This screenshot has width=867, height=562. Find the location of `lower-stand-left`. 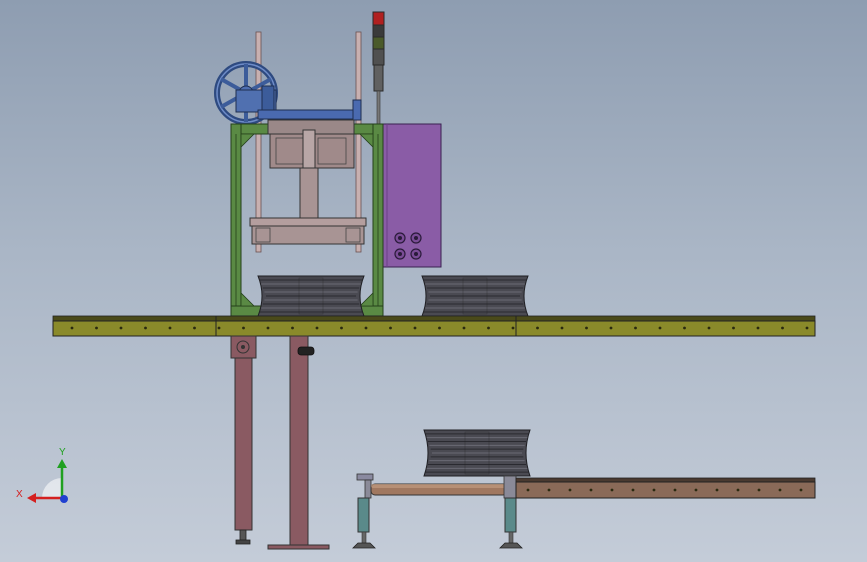

lower-stand-left is located at coordinates (364, 523).